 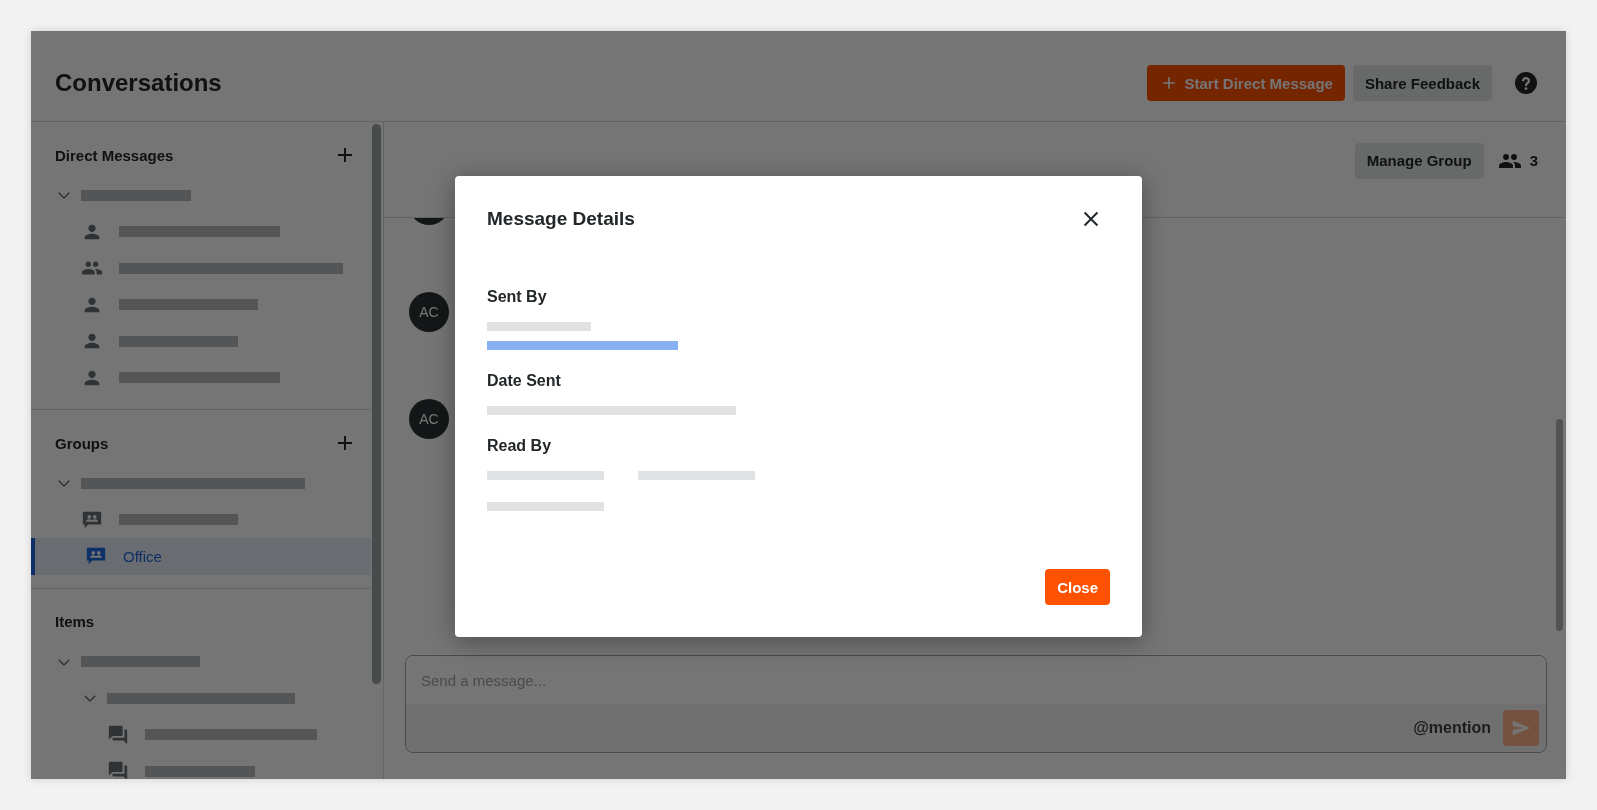 What do you see at coordinates (75, 621) in the screenshot?
I see `section-title: Items` at bounding box center [75, 621].